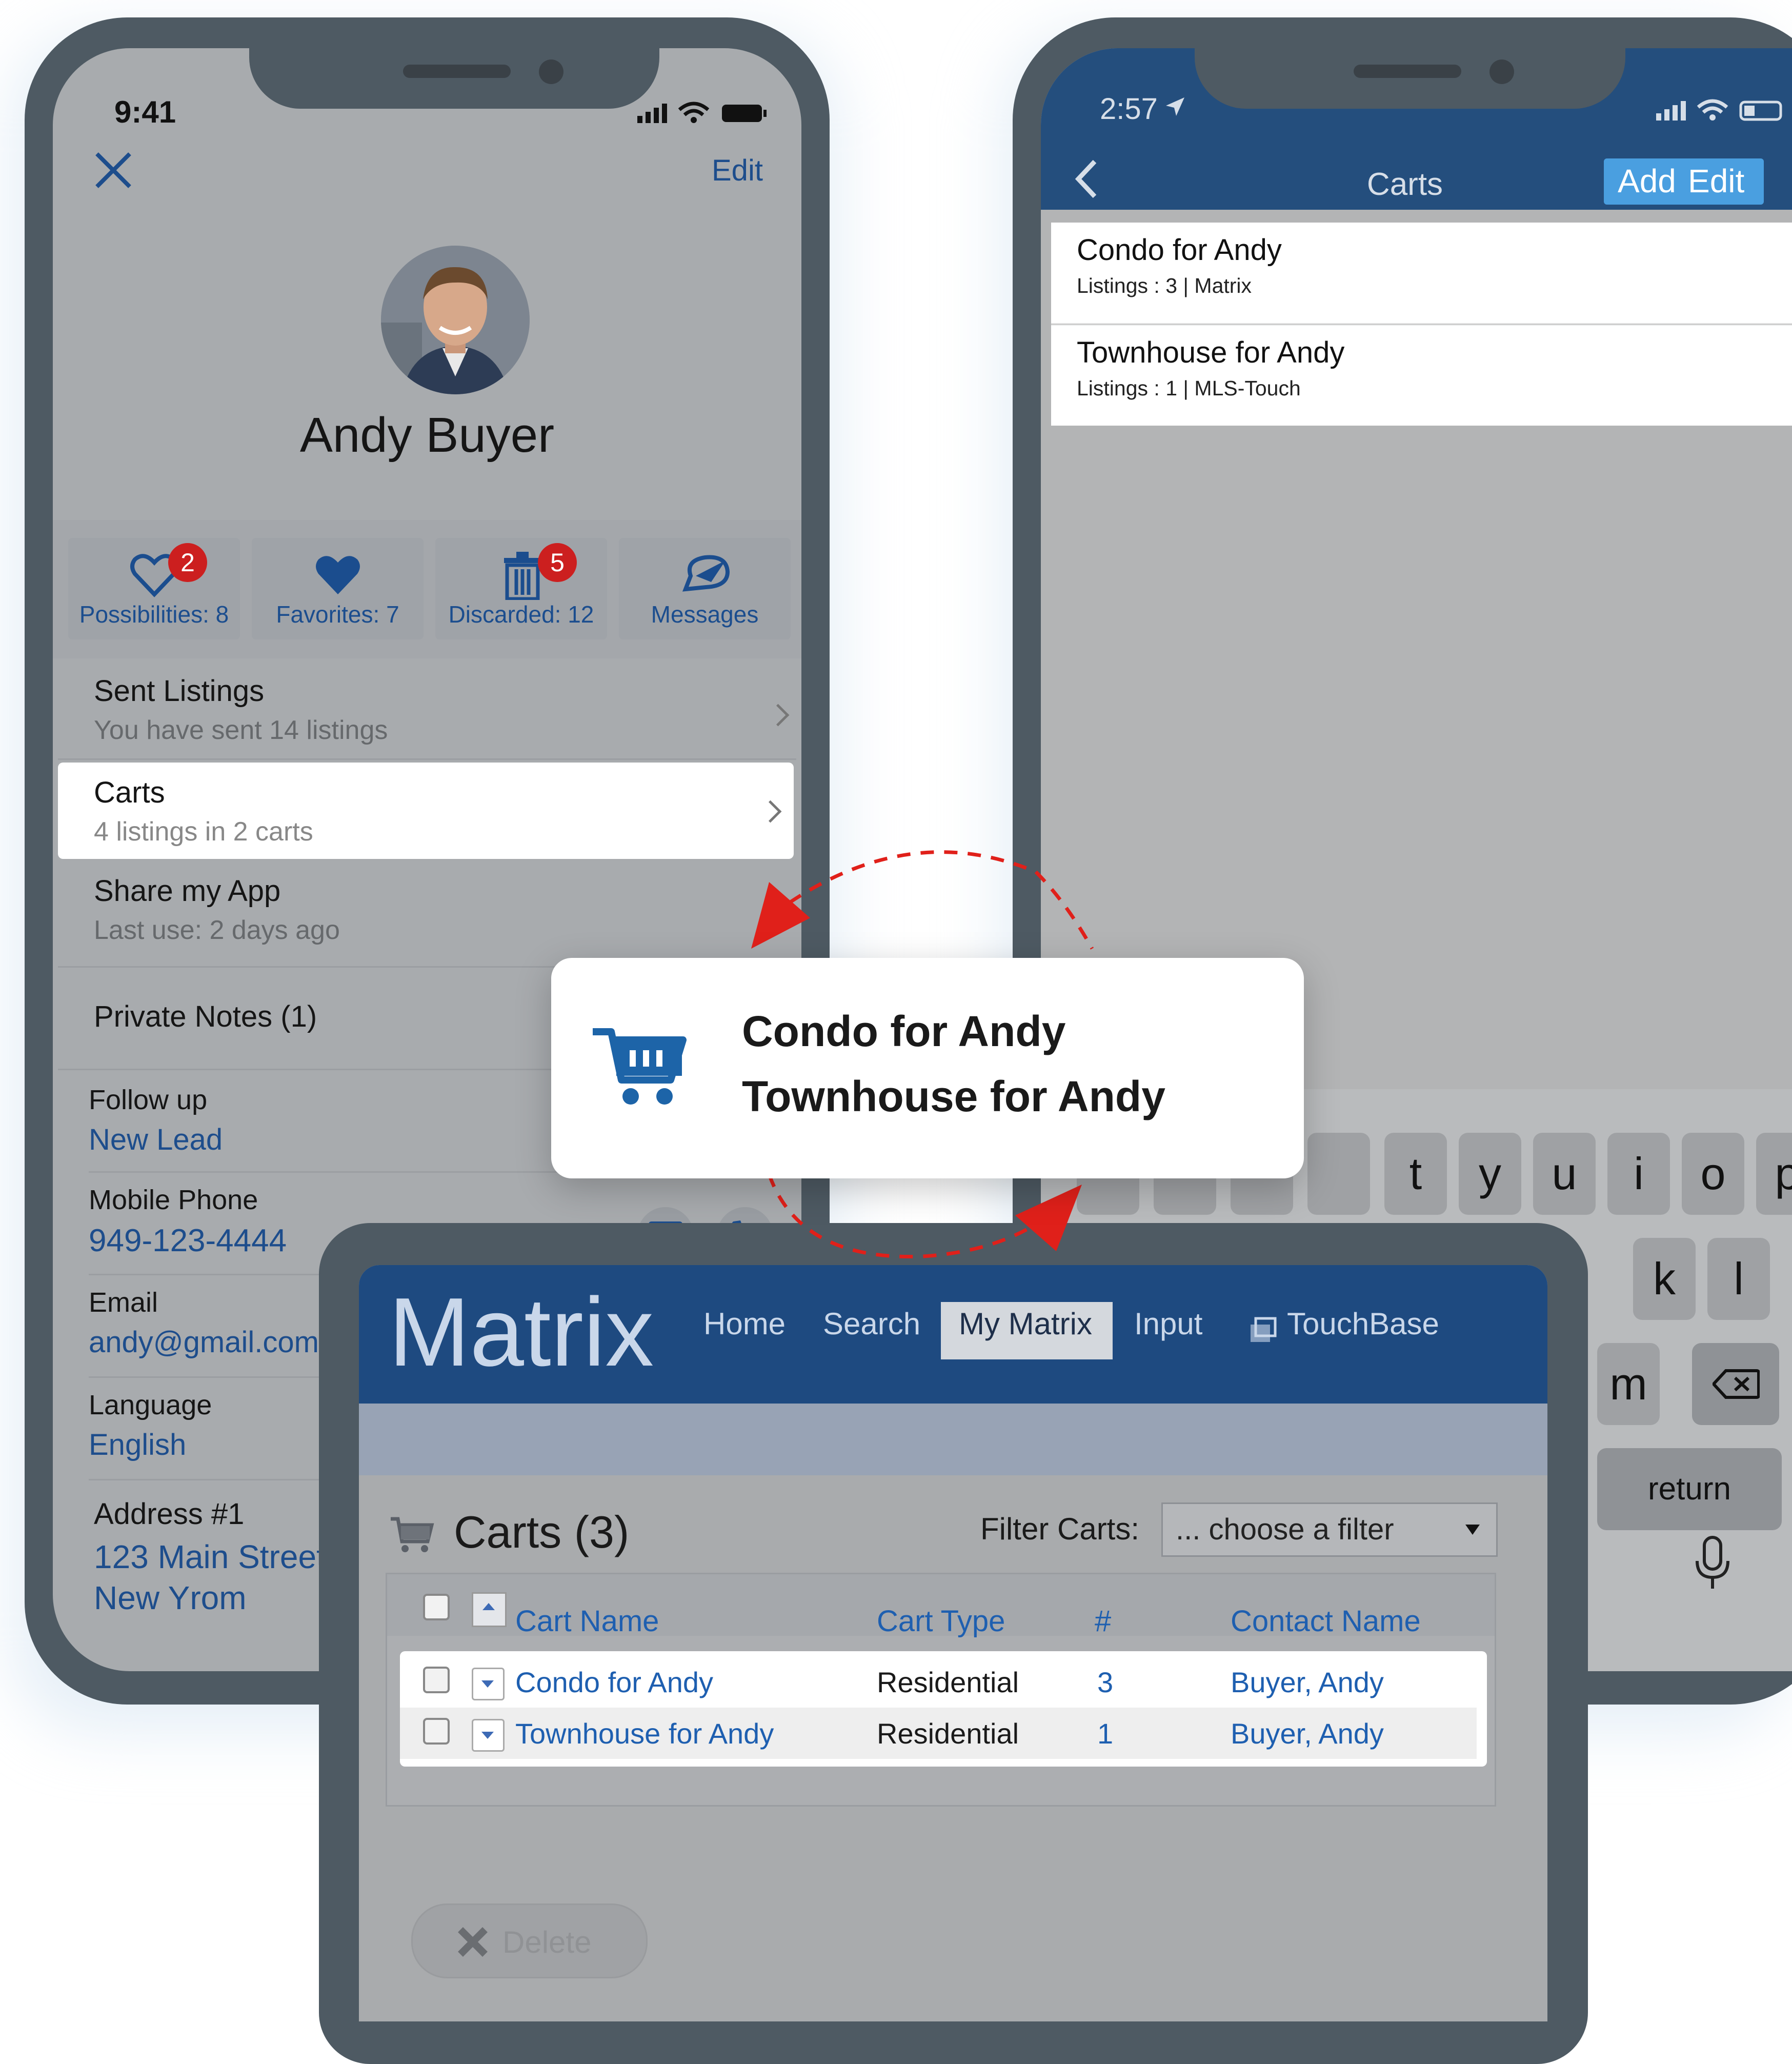 The image size is (1792, 2064). Describe the element at coordinates (953, 1096) in the screenshot. I see `popup-line2: Townhouse for Andy` at that location.